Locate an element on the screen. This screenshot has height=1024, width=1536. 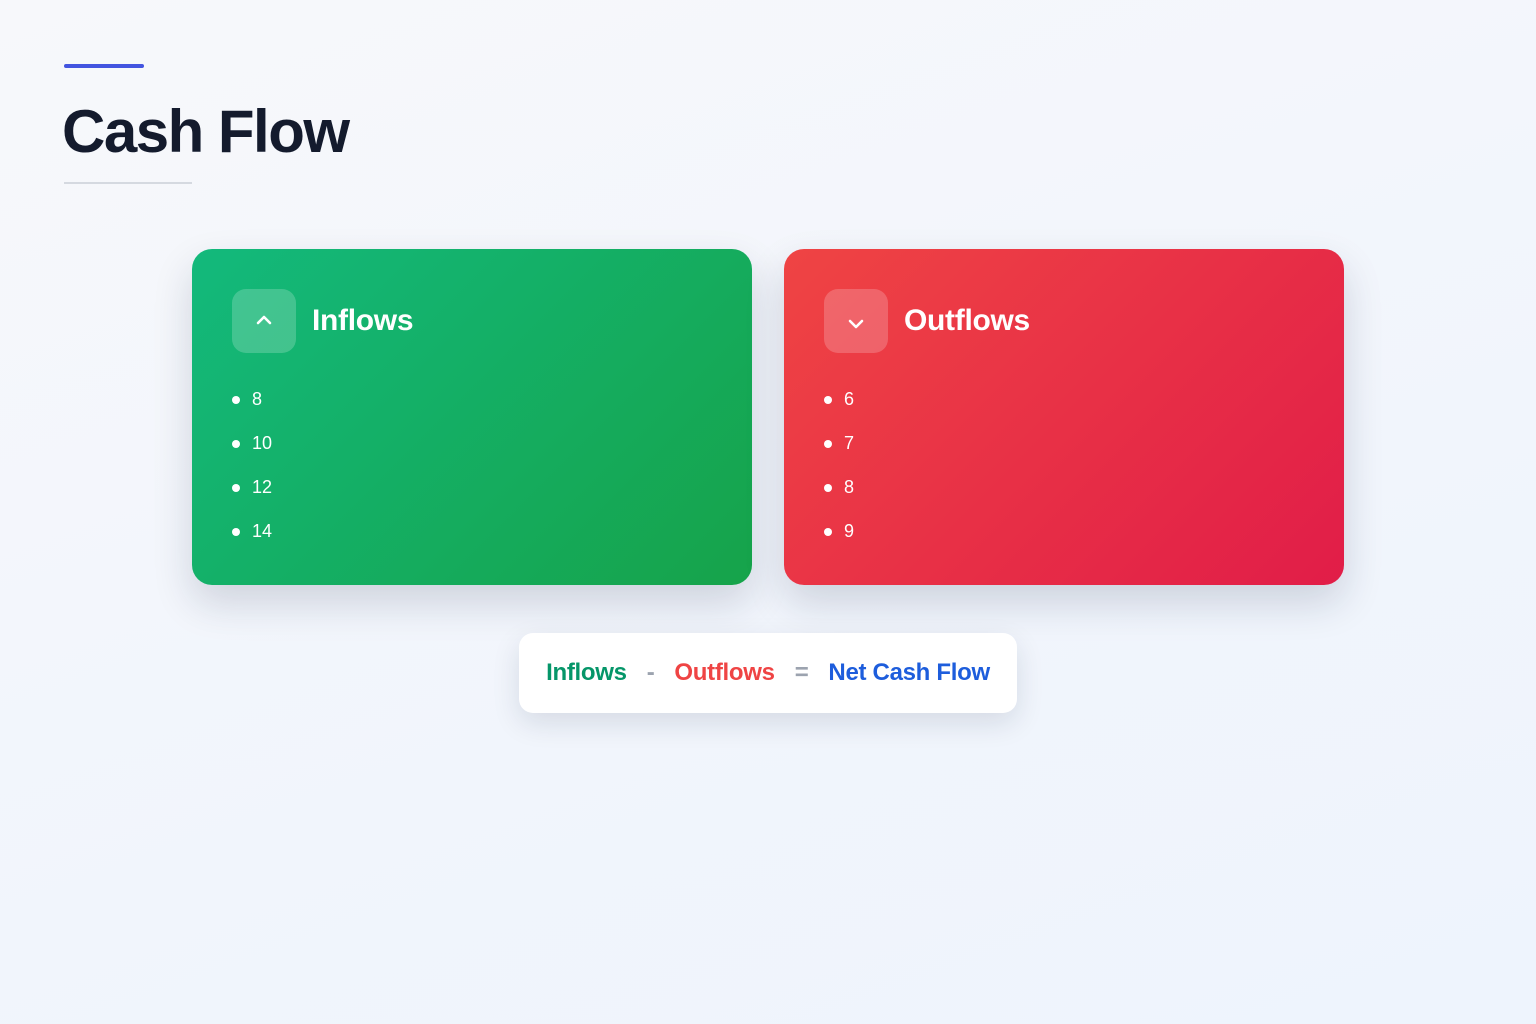
formula-minus-operator: - is located at coordinates (650, 672).